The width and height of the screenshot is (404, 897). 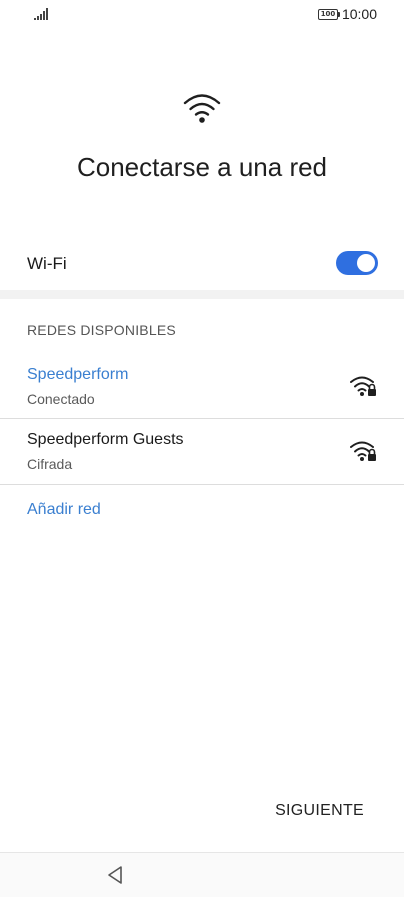 I want to click on signal-icon, so click(x=41, y=14).